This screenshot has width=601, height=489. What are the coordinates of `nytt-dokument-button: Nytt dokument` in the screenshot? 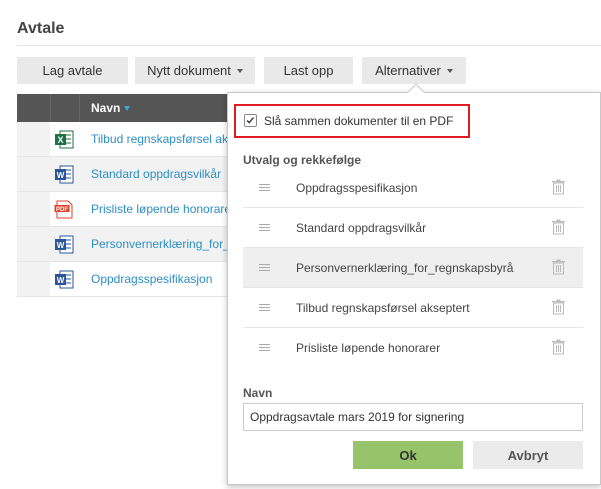 It's located at (195, 70).